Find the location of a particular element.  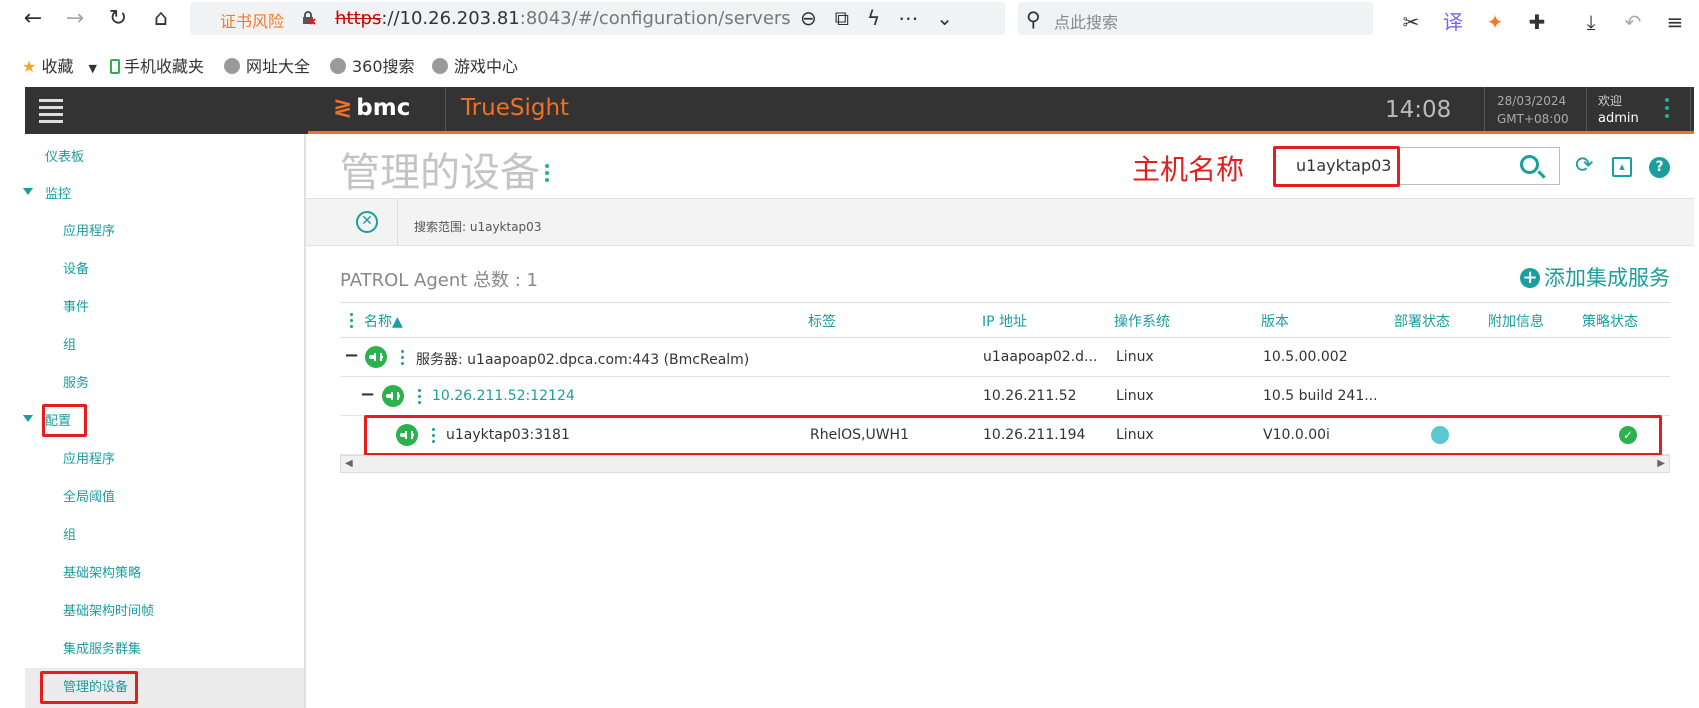

bmc-logo: ≷ bmc is located at coordinates (372, 108).